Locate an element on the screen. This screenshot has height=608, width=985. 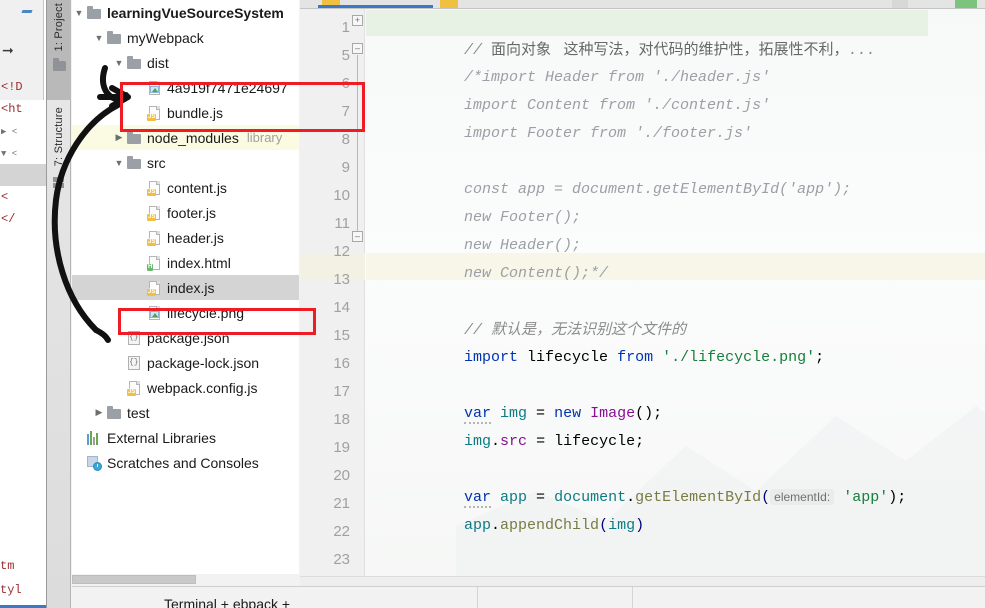
tree-item-node-modules: ▶ node_modules library is located at coordinates (185, 137).